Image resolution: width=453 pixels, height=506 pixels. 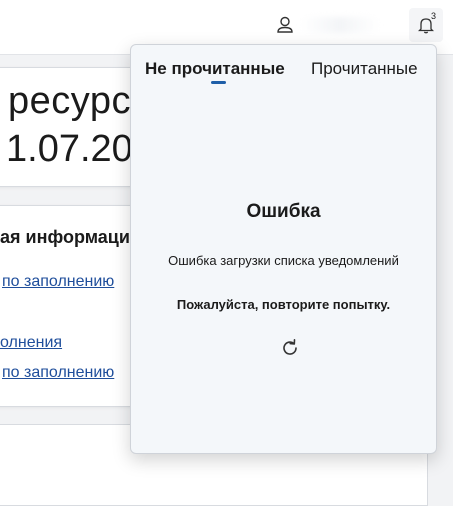 I want to click on tab-read: Прочитанные, so click(x=364, y=69).